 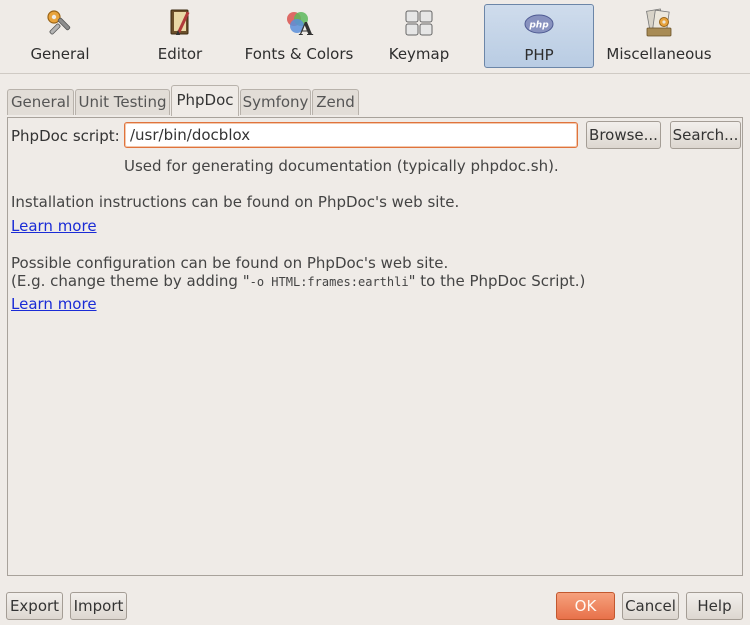 What do you see at coordinates (650, 606) in the screenshot?
I see `cancel-button: Cancel` at bounding box center [650, 606].